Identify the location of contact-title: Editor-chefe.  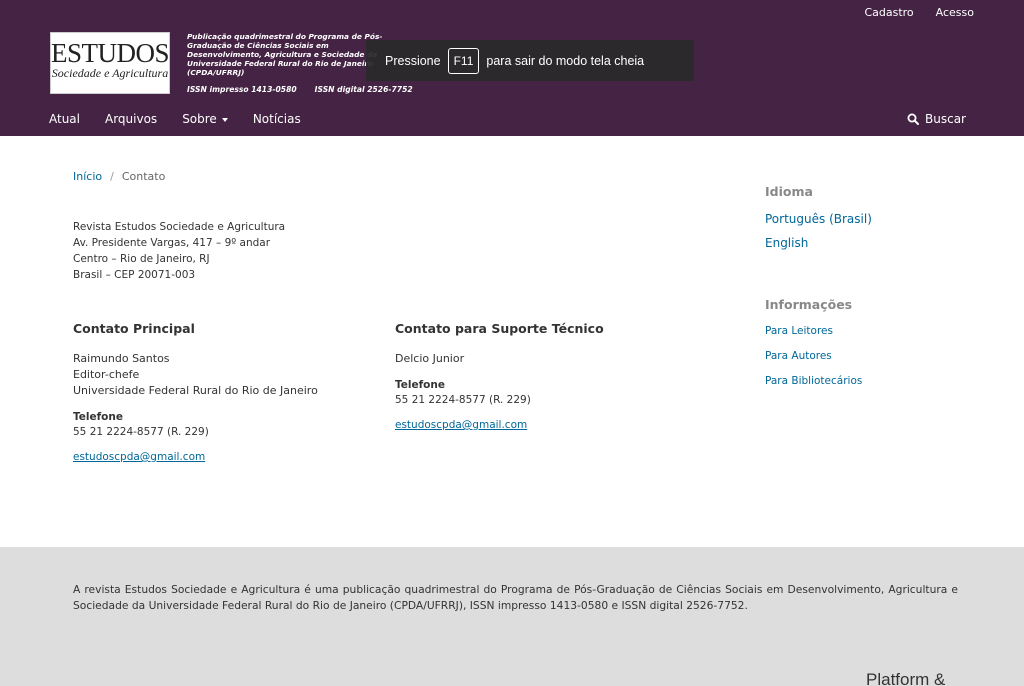
(106, 374).